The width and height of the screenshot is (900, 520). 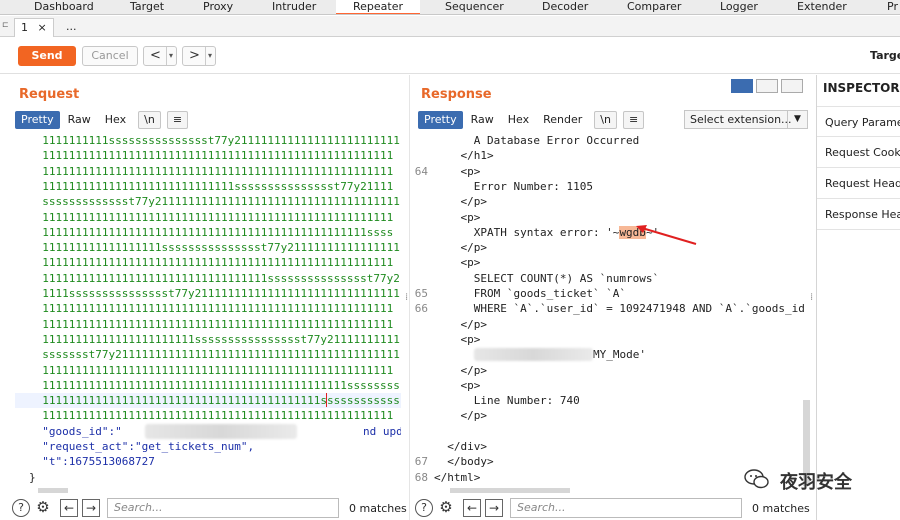 What do you see at coordinates (507, 400) in the screenshot?
I see `response-line-text: Line Number: 740` at bounding box center [507, 400].